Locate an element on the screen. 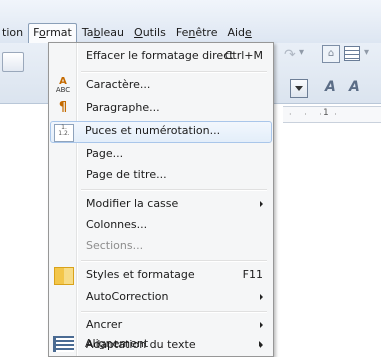  menu-item-alignement is located at coordinates (161, 355).